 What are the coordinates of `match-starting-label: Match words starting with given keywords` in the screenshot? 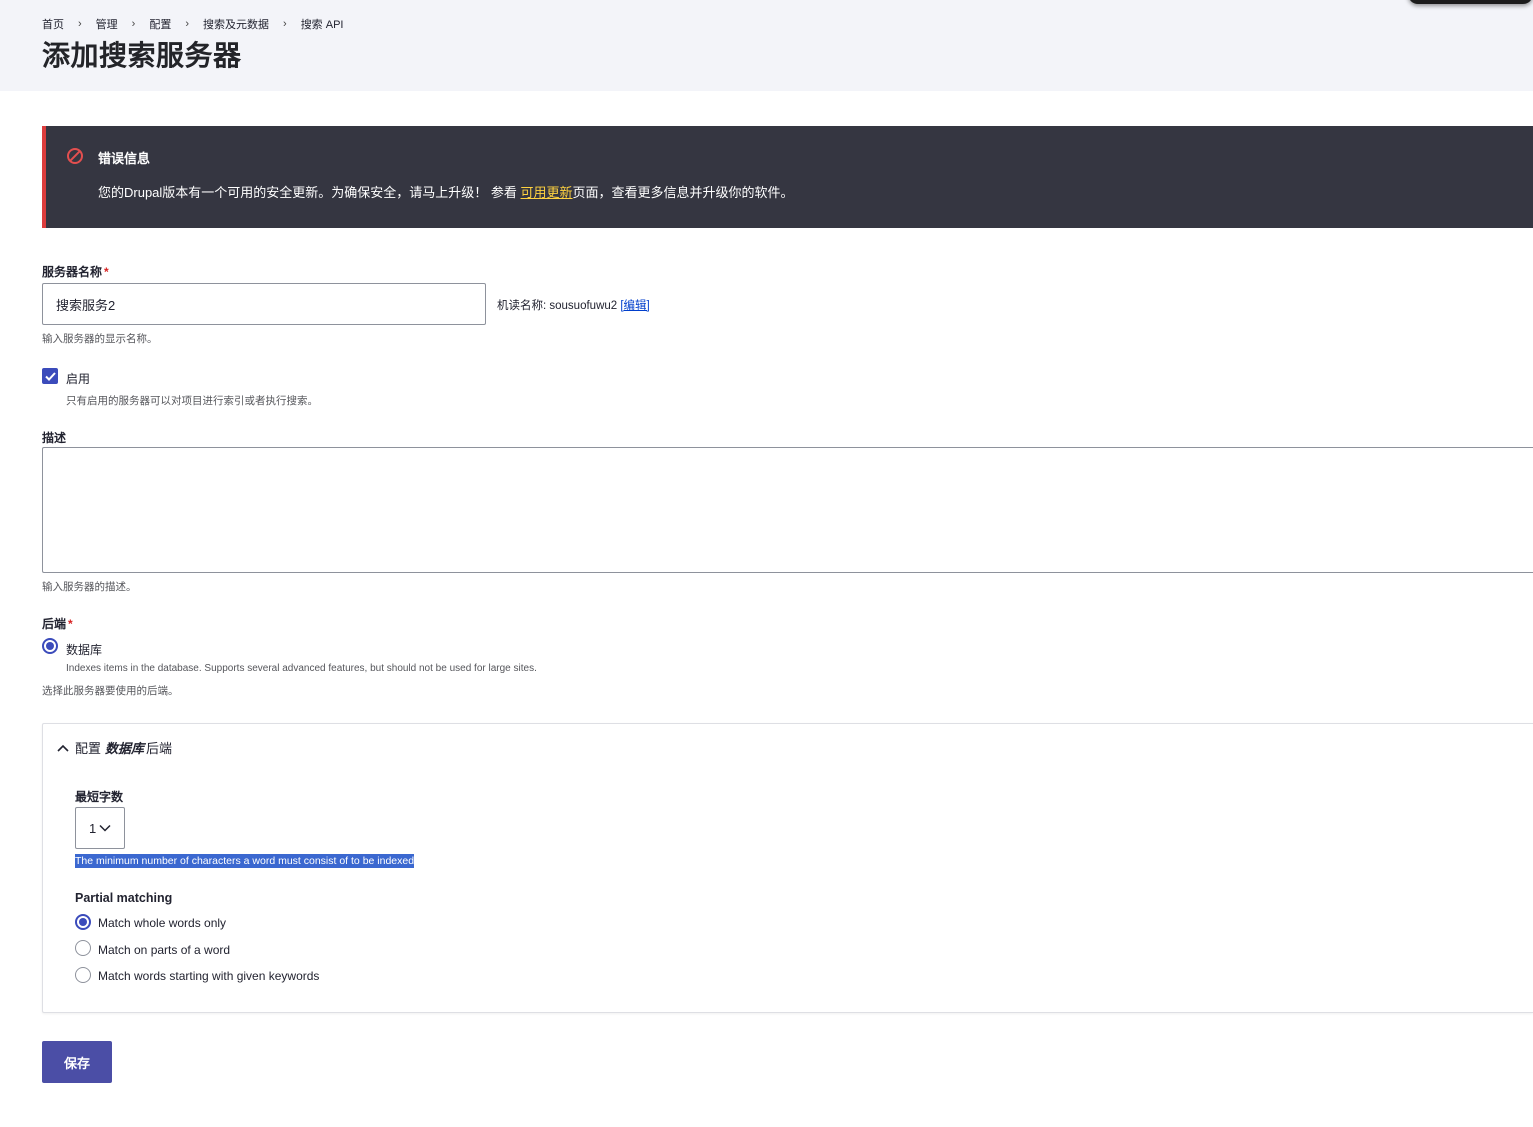 It's located at (208, 976).